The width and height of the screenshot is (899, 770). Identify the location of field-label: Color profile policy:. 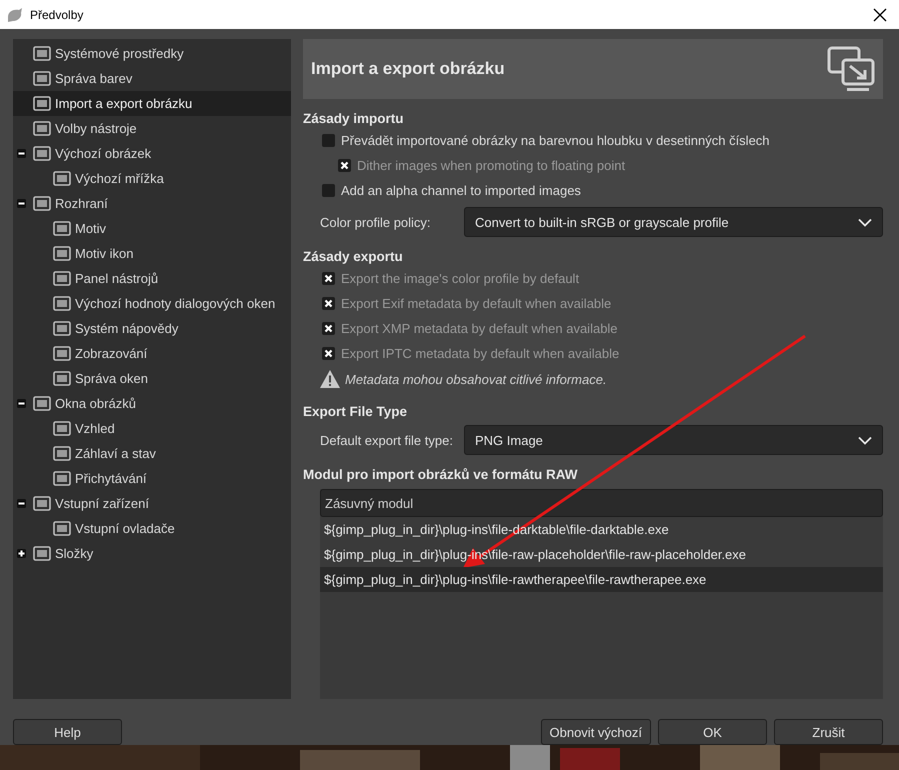
(376, 222).